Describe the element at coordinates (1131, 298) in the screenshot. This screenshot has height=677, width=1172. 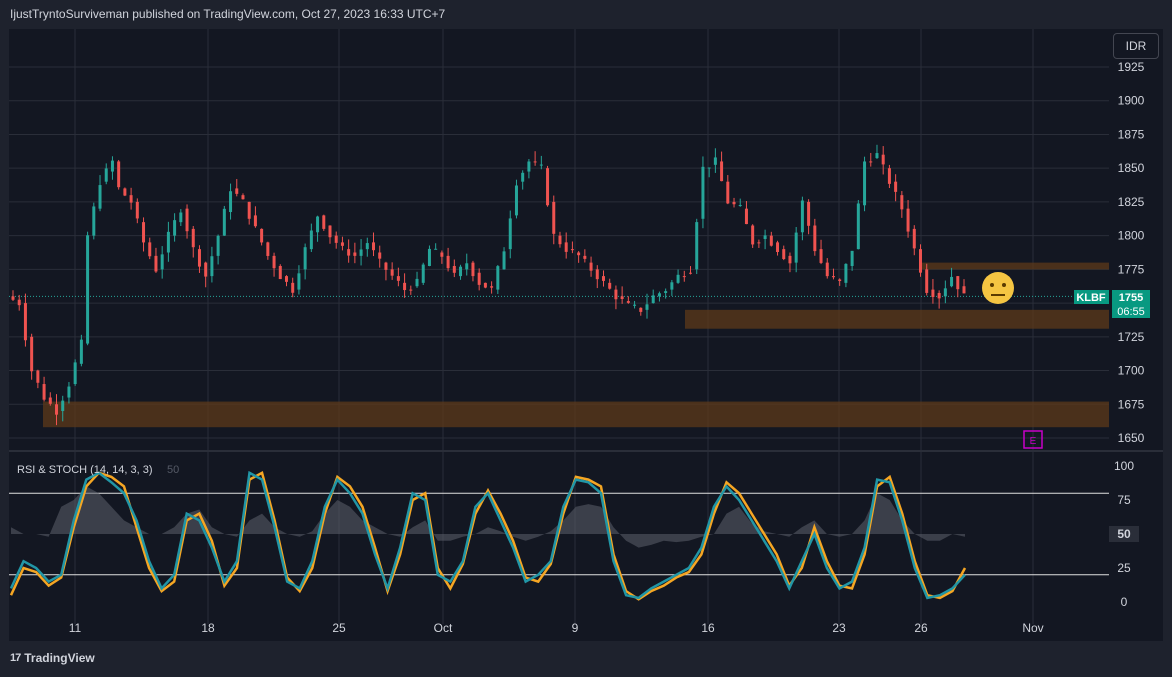
I see `last-price-label: 1755` at that location.